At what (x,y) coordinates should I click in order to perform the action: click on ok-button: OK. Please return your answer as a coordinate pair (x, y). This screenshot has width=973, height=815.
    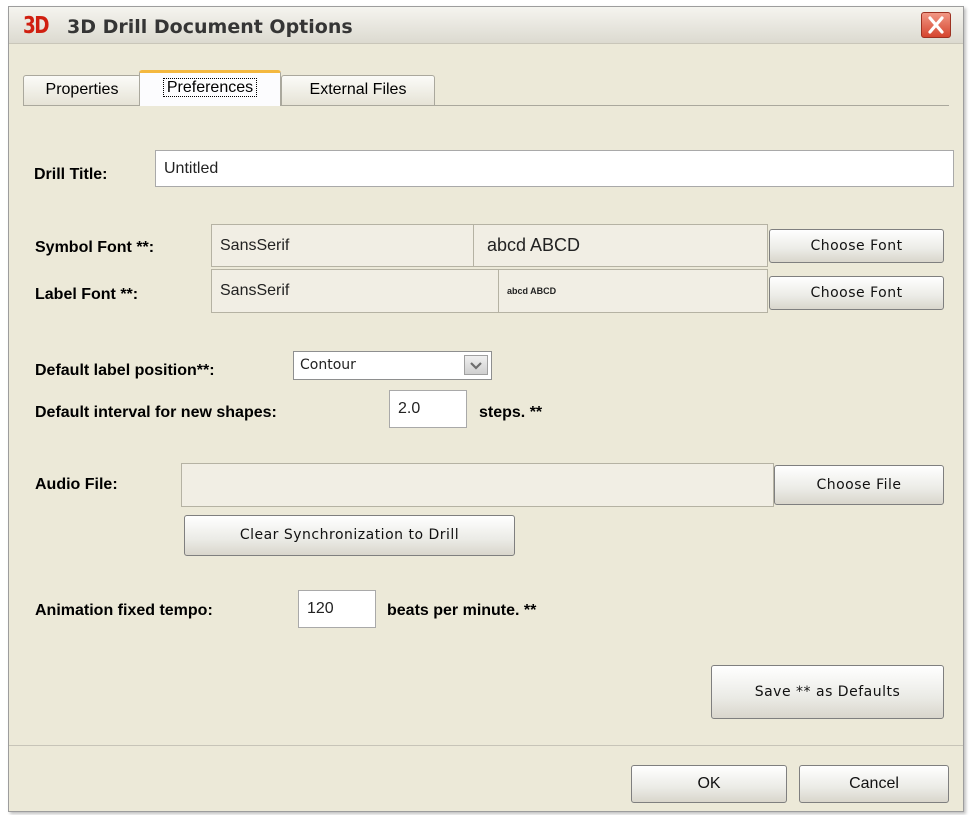
    Looking at the image, I should click on (709, 784).